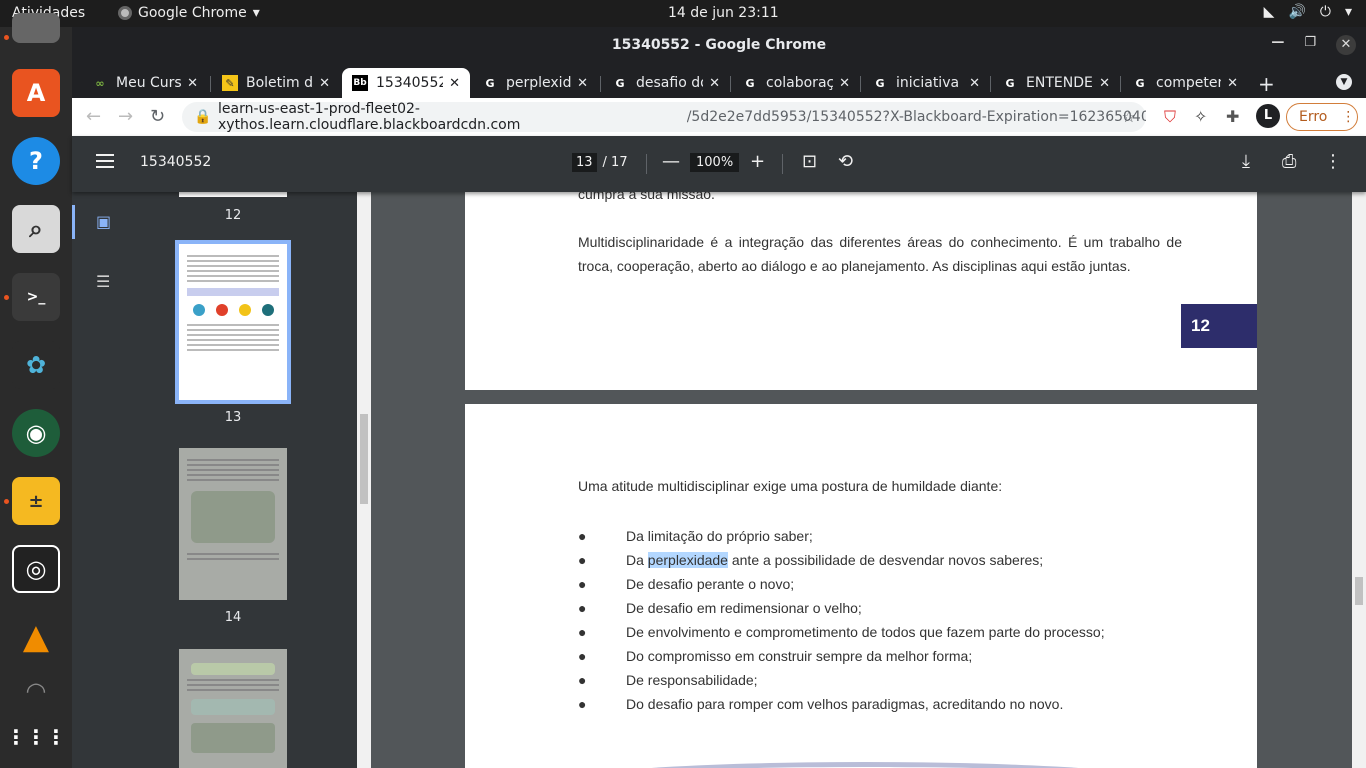 This screenshot has width=1366, height=768. I want to click on menu-icon, so click(105, 161).